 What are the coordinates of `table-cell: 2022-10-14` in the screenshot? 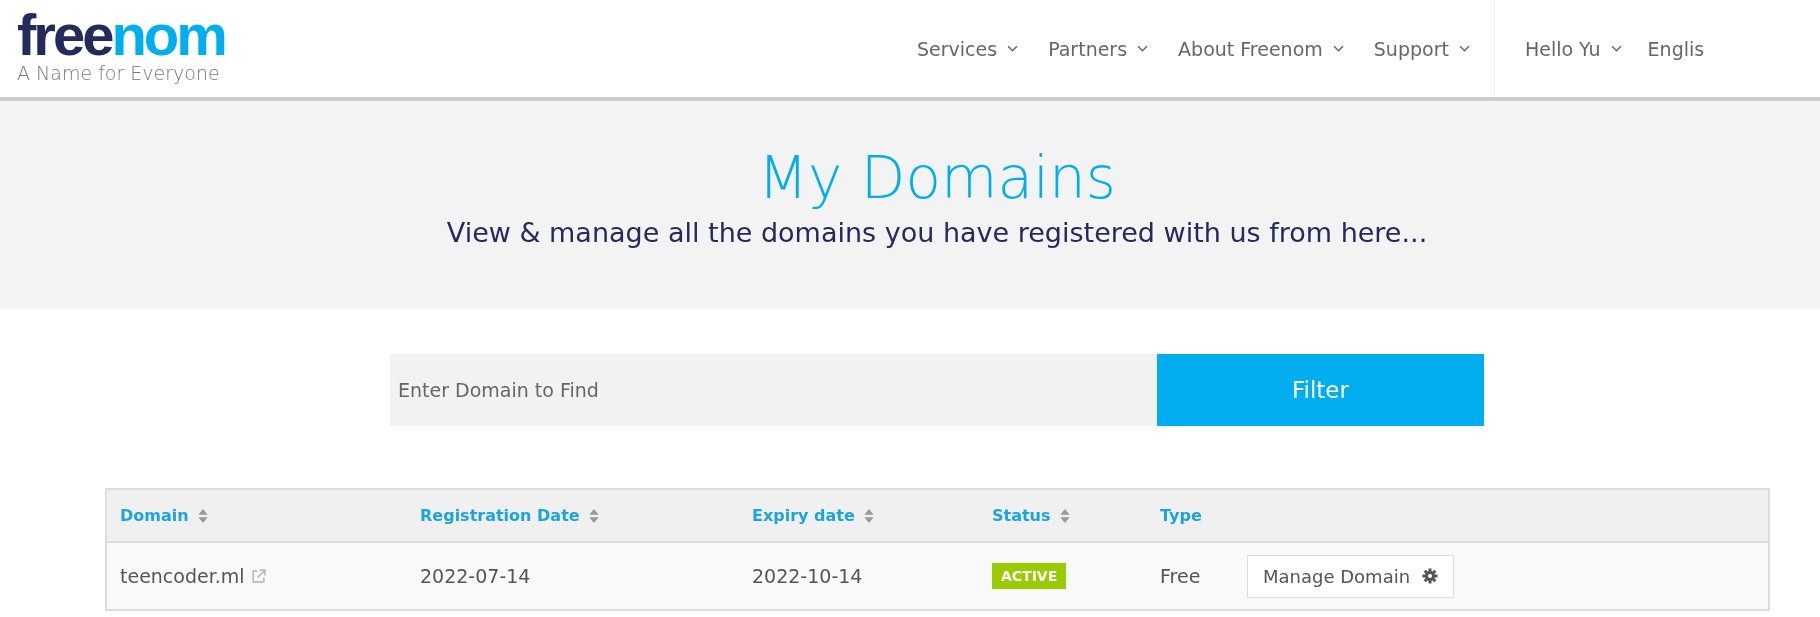 It's located at (807, 576).